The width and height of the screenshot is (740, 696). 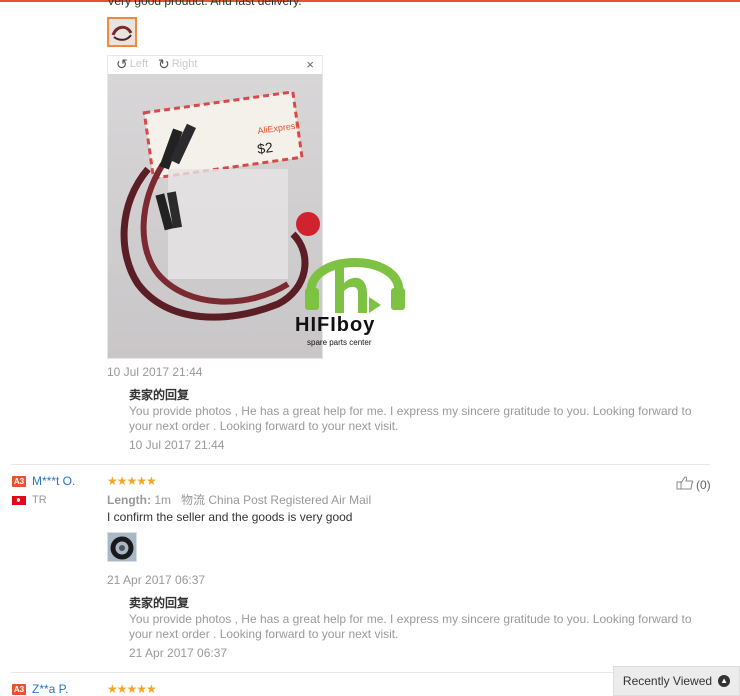 What do you see at coordinates (178, 653) in the screenshot?
I see `seller-reply-date: 21 Apr 2017 06:37` at bounding box center [178, 653].